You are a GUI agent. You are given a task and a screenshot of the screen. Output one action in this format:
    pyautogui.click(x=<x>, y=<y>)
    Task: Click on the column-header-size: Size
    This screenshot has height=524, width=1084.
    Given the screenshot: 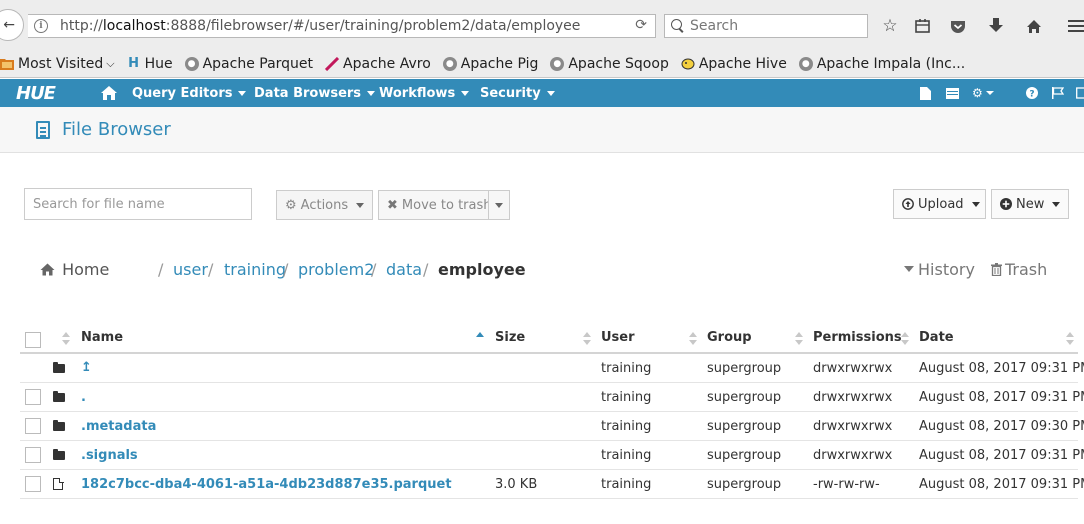 What is the action you would take?
    pyautogui.click(x=510, y=337)
    